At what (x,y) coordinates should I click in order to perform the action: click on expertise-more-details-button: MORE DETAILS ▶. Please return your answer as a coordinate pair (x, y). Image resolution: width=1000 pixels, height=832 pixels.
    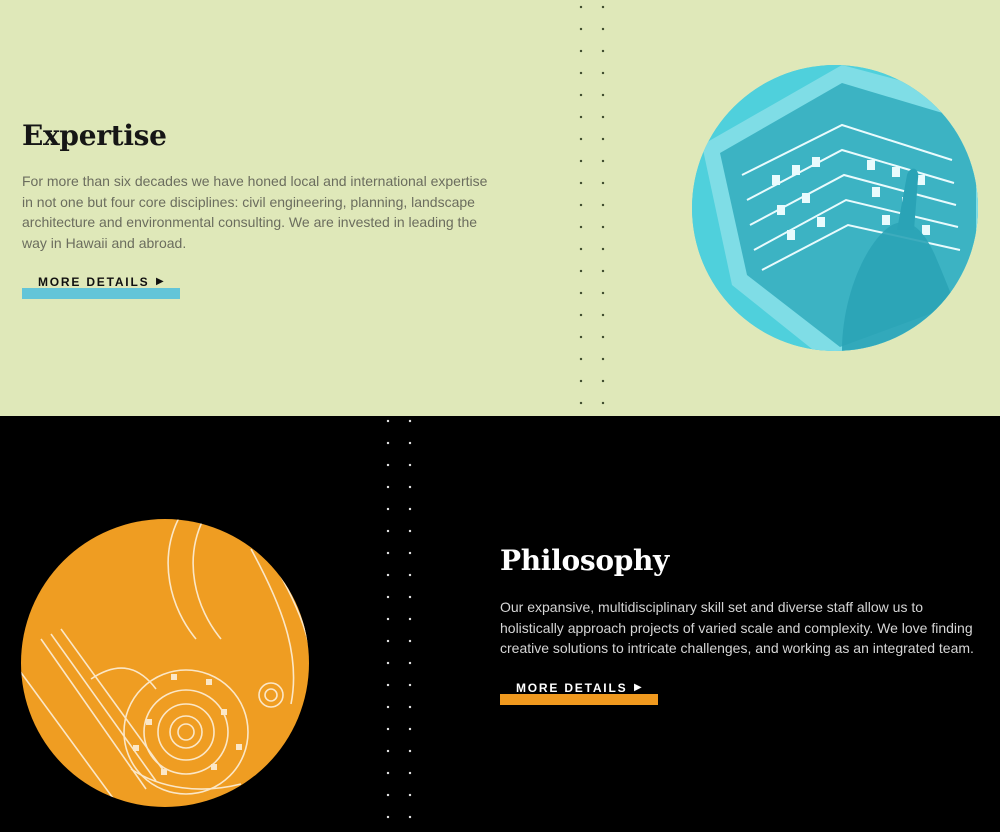
    Looking at the image, I should click on (101, 287).